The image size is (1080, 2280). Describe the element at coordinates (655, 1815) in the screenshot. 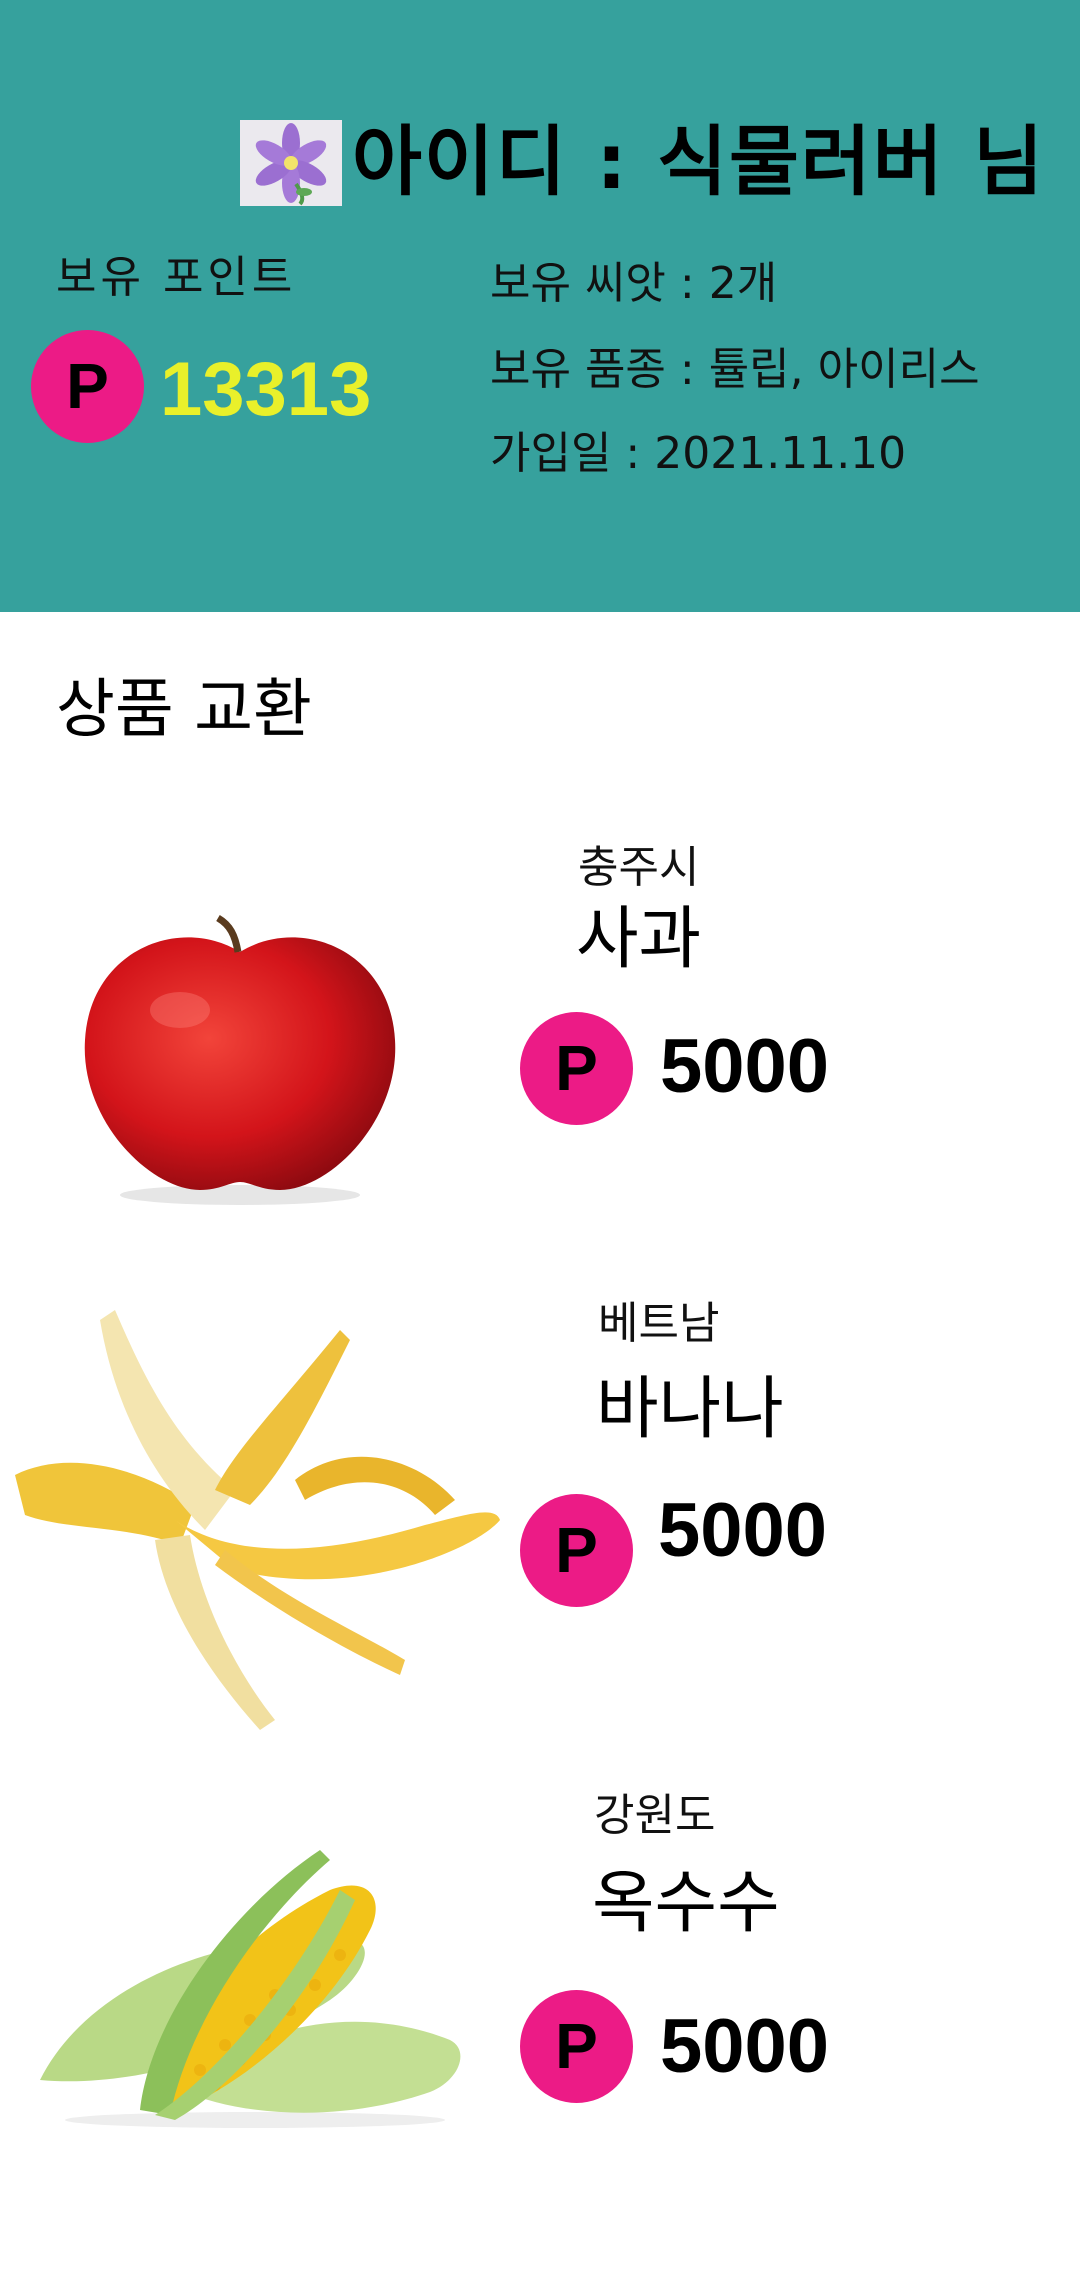

I see `product-origin: 강원도` at that location.